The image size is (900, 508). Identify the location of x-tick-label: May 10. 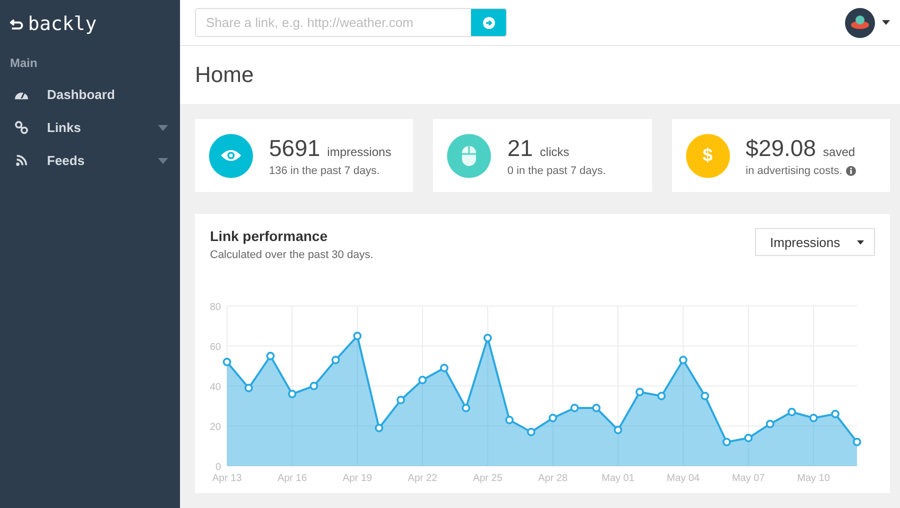
(813, 478).